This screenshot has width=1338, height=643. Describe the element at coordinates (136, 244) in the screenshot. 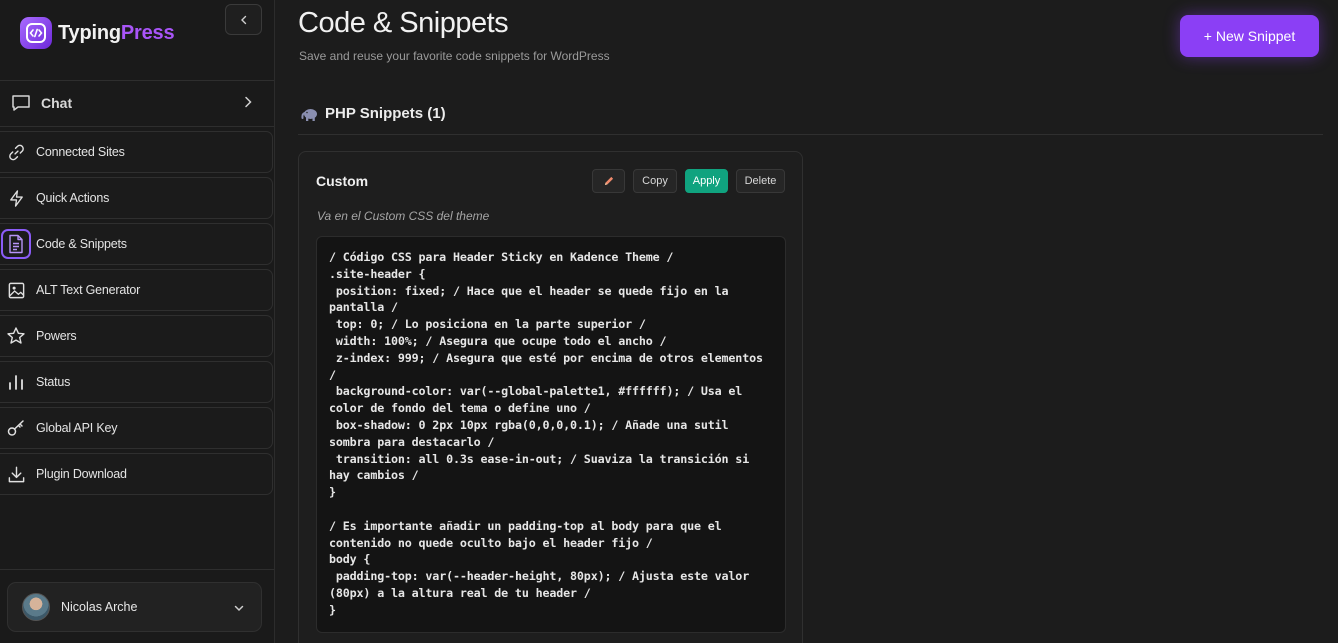

I see `sidebar-item-code-snippets: Code & Snippets` at that location.